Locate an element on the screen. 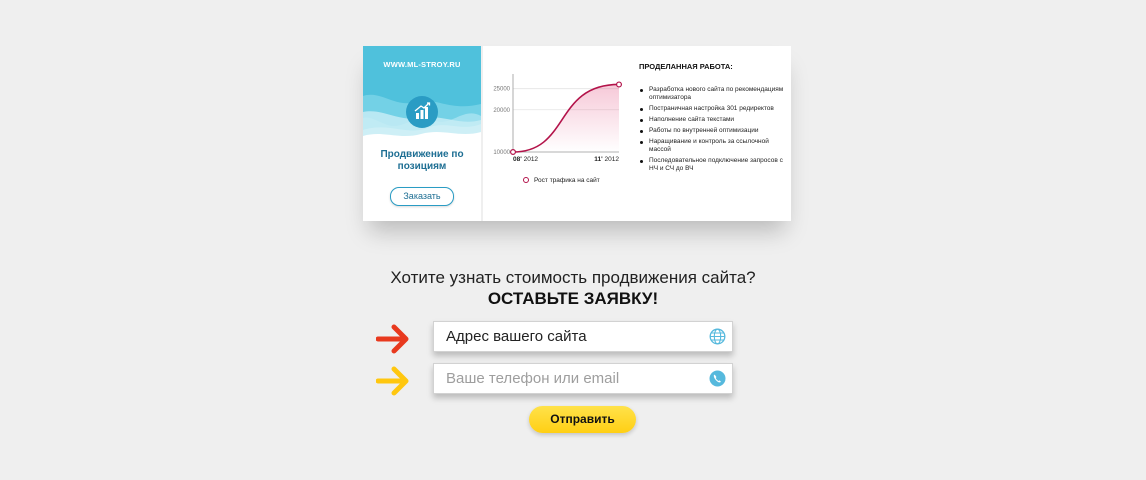 This screenshot has width=1146, height=480. y-tick-label: 25000 is located at coordinates (501, 90).